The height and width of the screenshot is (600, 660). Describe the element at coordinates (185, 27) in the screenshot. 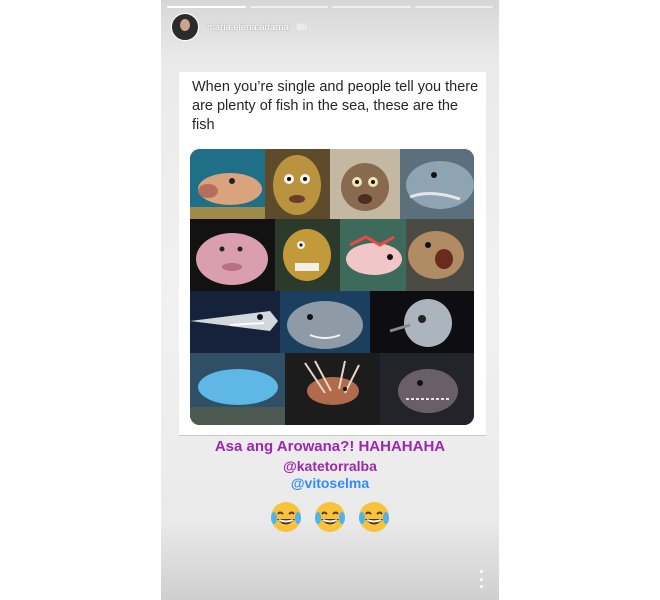

I see `avatar` at that location.